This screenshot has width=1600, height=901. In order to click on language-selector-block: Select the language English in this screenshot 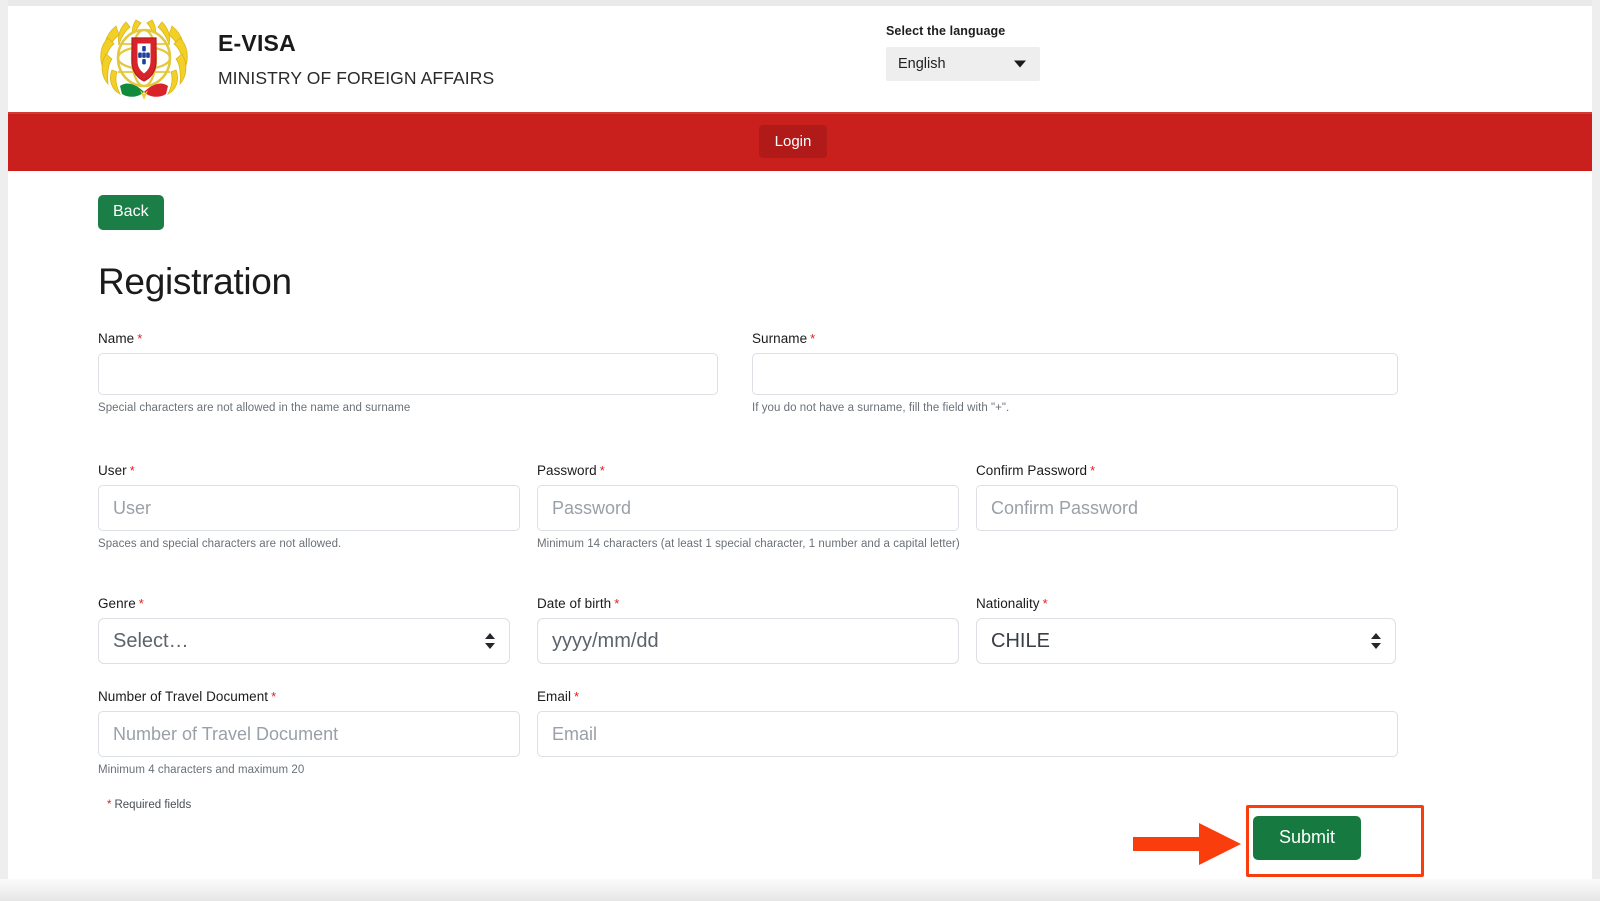, I will do `click(963, 52)`.